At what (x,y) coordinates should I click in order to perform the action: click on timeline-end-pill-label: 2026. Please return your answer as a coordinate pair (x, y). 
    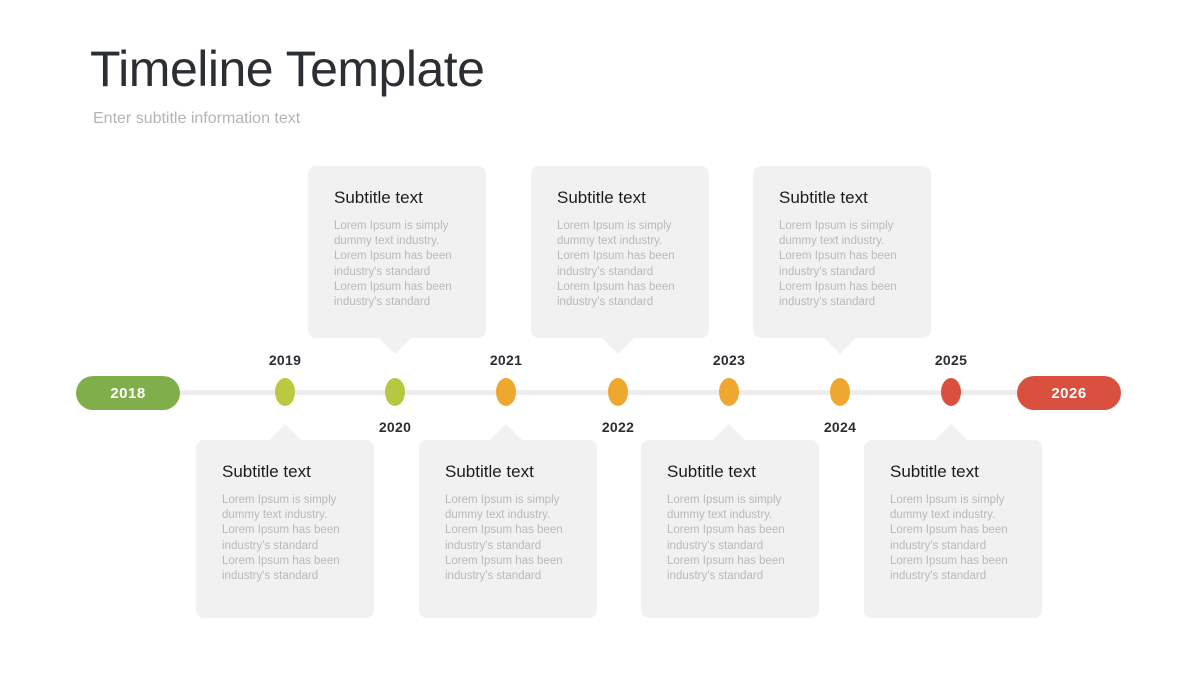
    Looking at the image, I should click on (1069, 393).